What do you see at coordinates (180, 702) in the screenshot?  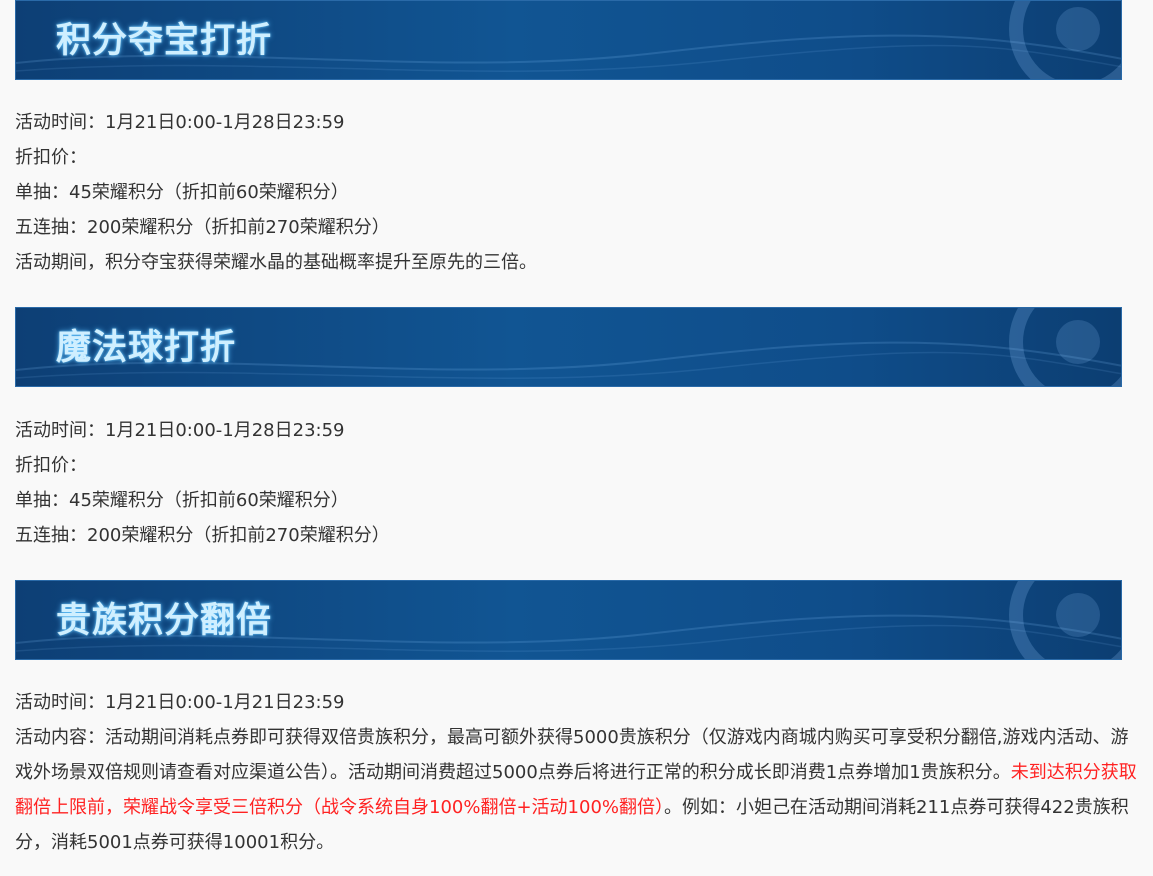 I see `activity-time: 活动时间：1月21日0:00-1月21日23:59` at bounding box center [180, 702].